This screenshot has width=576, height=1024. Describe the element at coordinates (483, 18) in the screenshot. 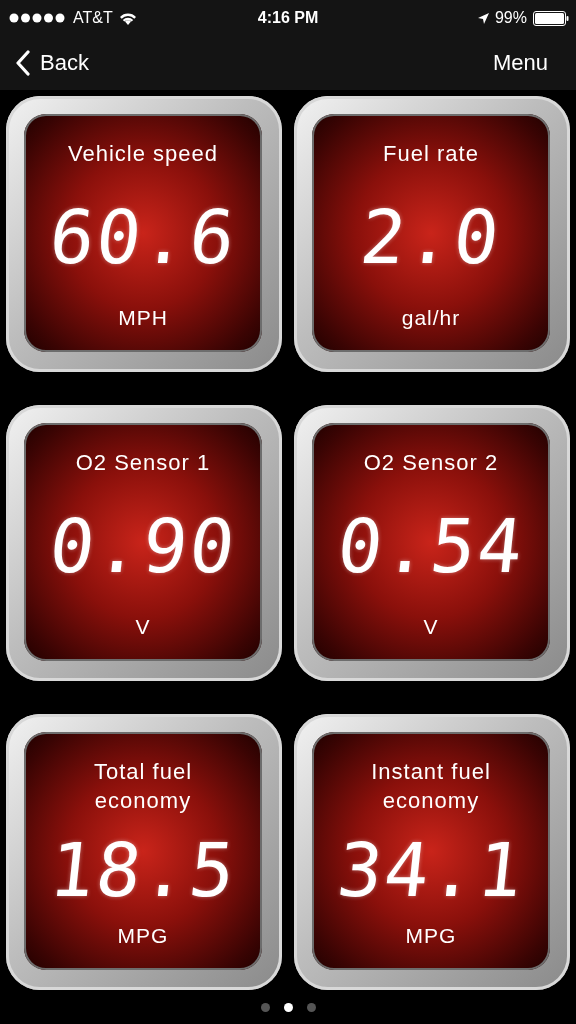

I see `location-arrow-icon` at that location.